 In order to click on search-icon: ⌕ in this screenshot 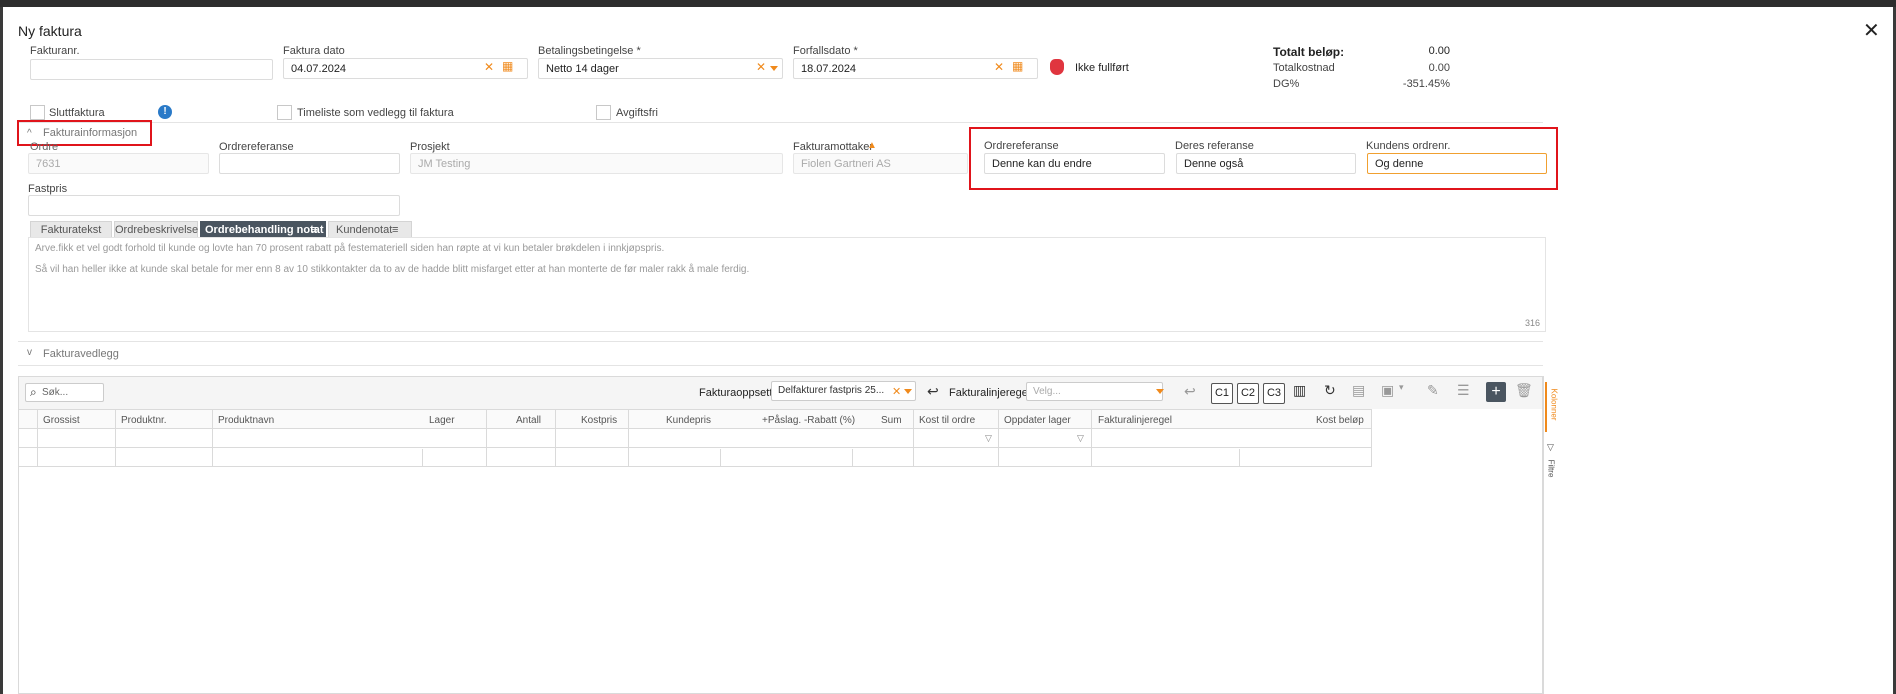, I will do `click(33, 392)`.